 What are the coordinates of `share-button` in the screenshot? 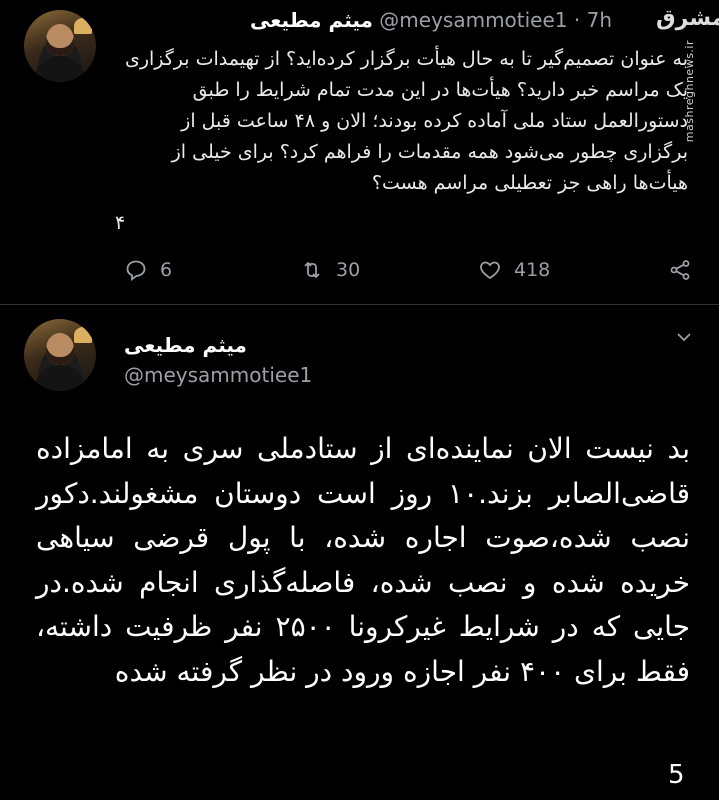 It's located at (680, 270).